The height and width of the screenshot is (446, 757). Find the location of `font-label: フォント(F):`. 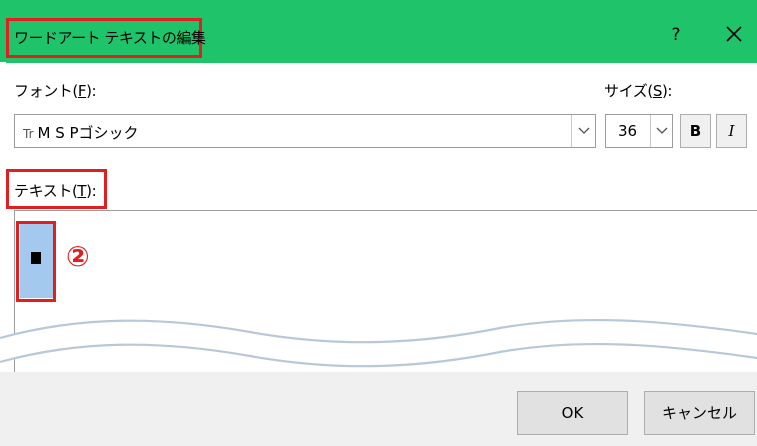

font-label: フォント(F): is located at coordinates (55, 91).